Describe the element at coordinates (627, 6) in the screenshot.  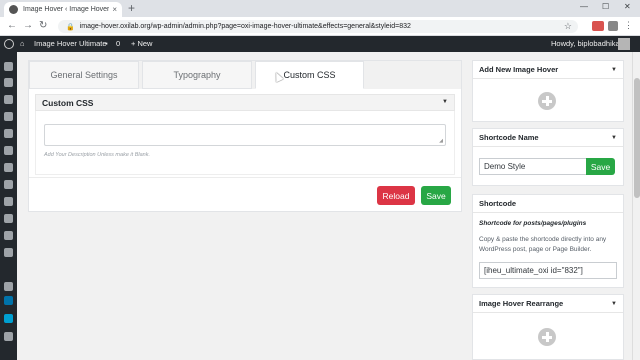
I see `close-window-button: ✕` at that location.